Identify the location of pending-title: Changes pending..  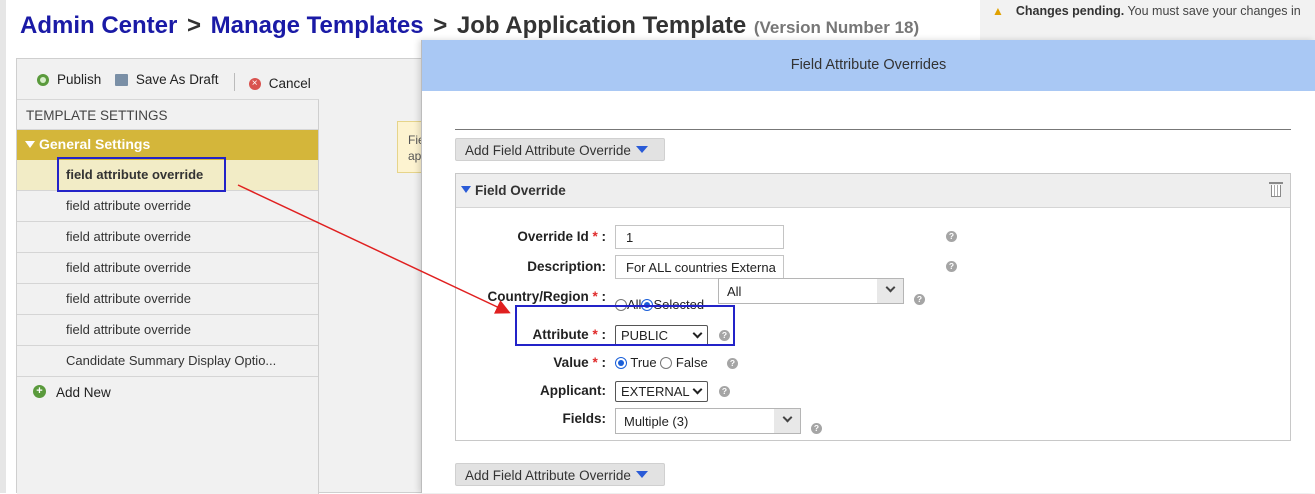
(1070, 11).